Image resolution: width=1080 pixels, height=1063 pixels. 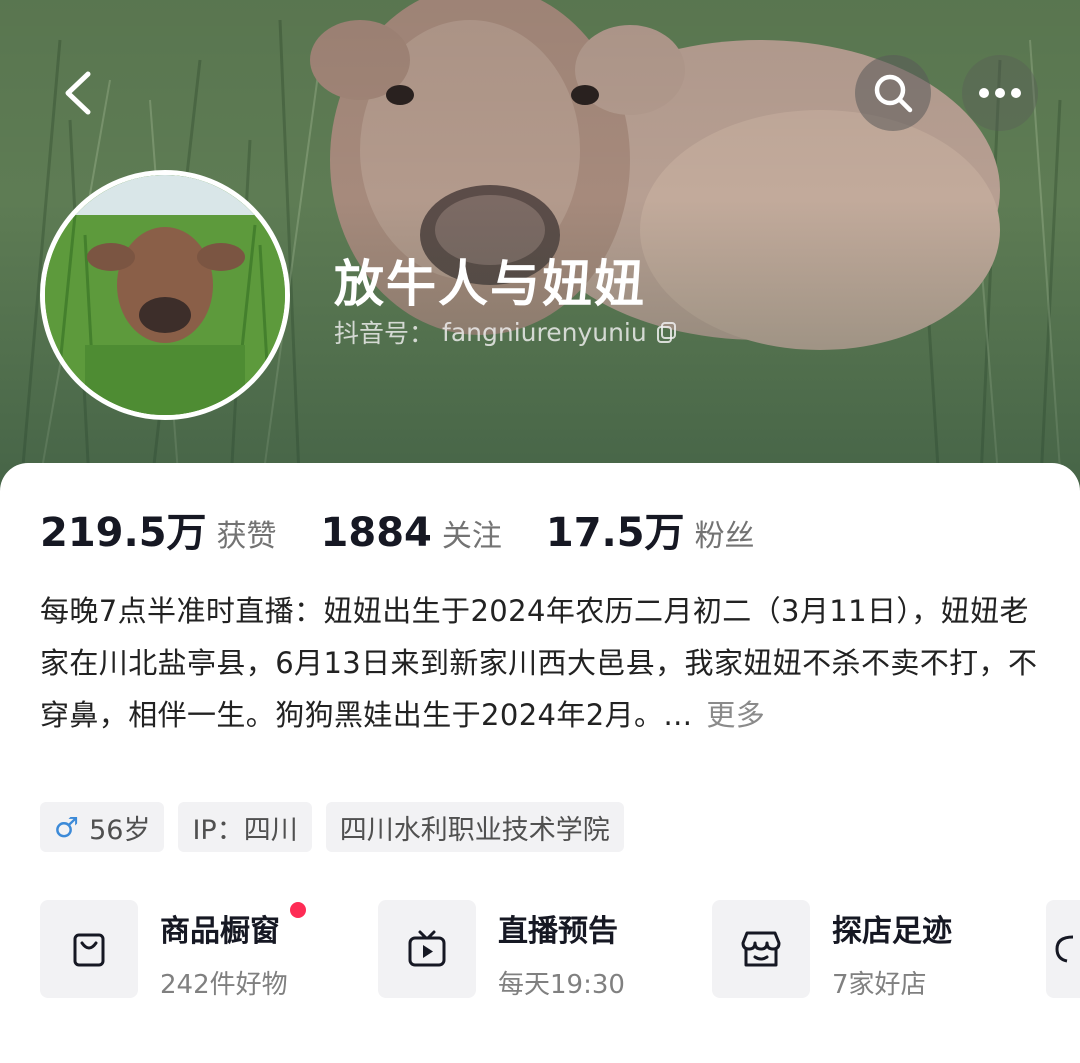 What do you see at coordinates (120, 830) in the screenshot?
I see `age-text: 56岁` at bounding box center [120, 830].